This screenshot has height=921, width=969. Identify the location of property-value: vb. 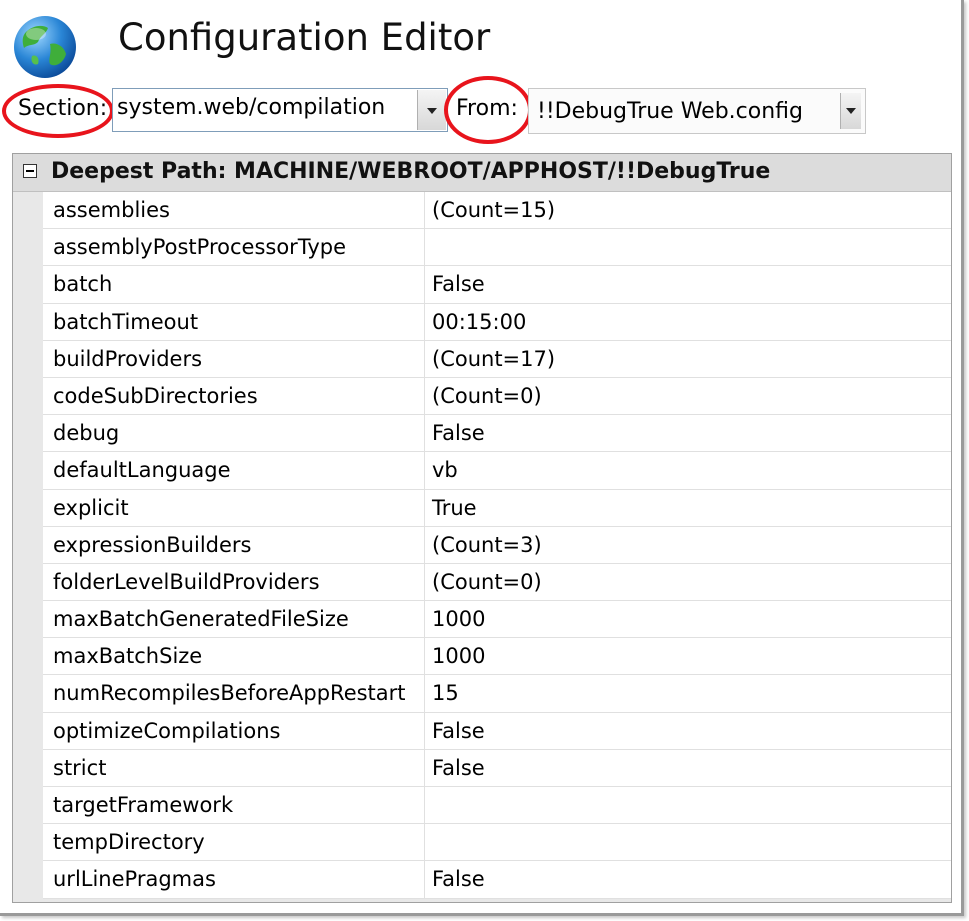
(688, 470).